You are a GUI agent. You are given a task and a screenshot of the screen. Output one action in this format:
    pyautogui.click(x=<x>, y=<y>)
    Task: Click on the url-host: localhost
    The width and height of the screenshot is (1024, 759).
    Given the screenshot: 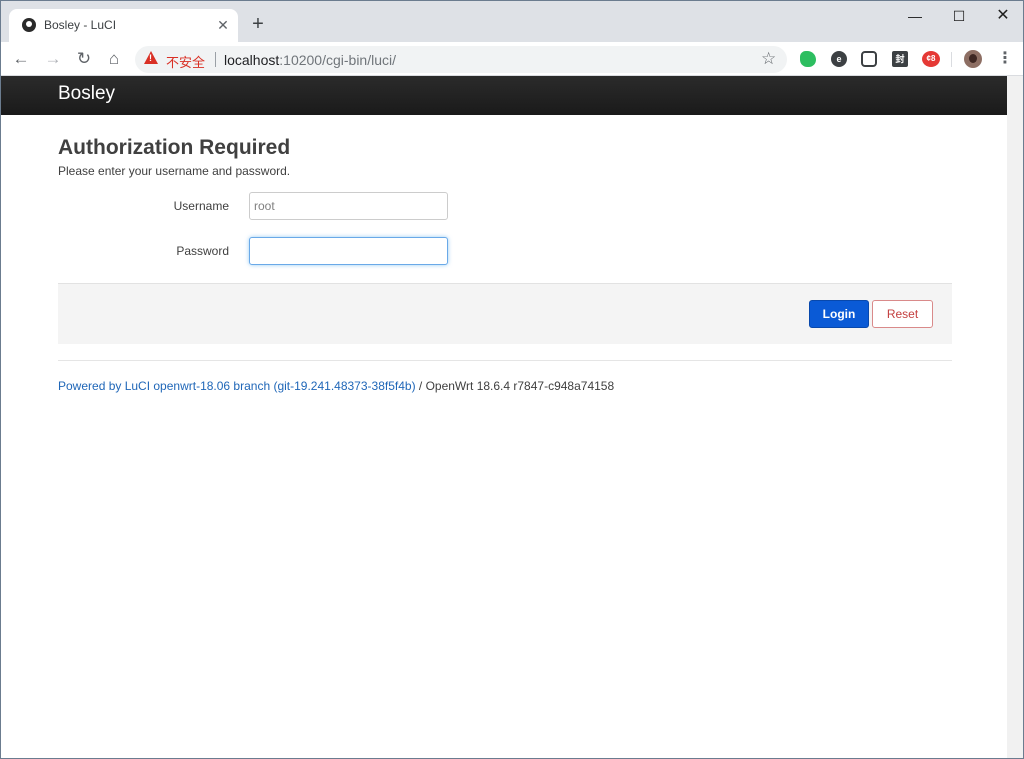 What is the action you would take?
    pyautogui.click(x=252, y=60)
    